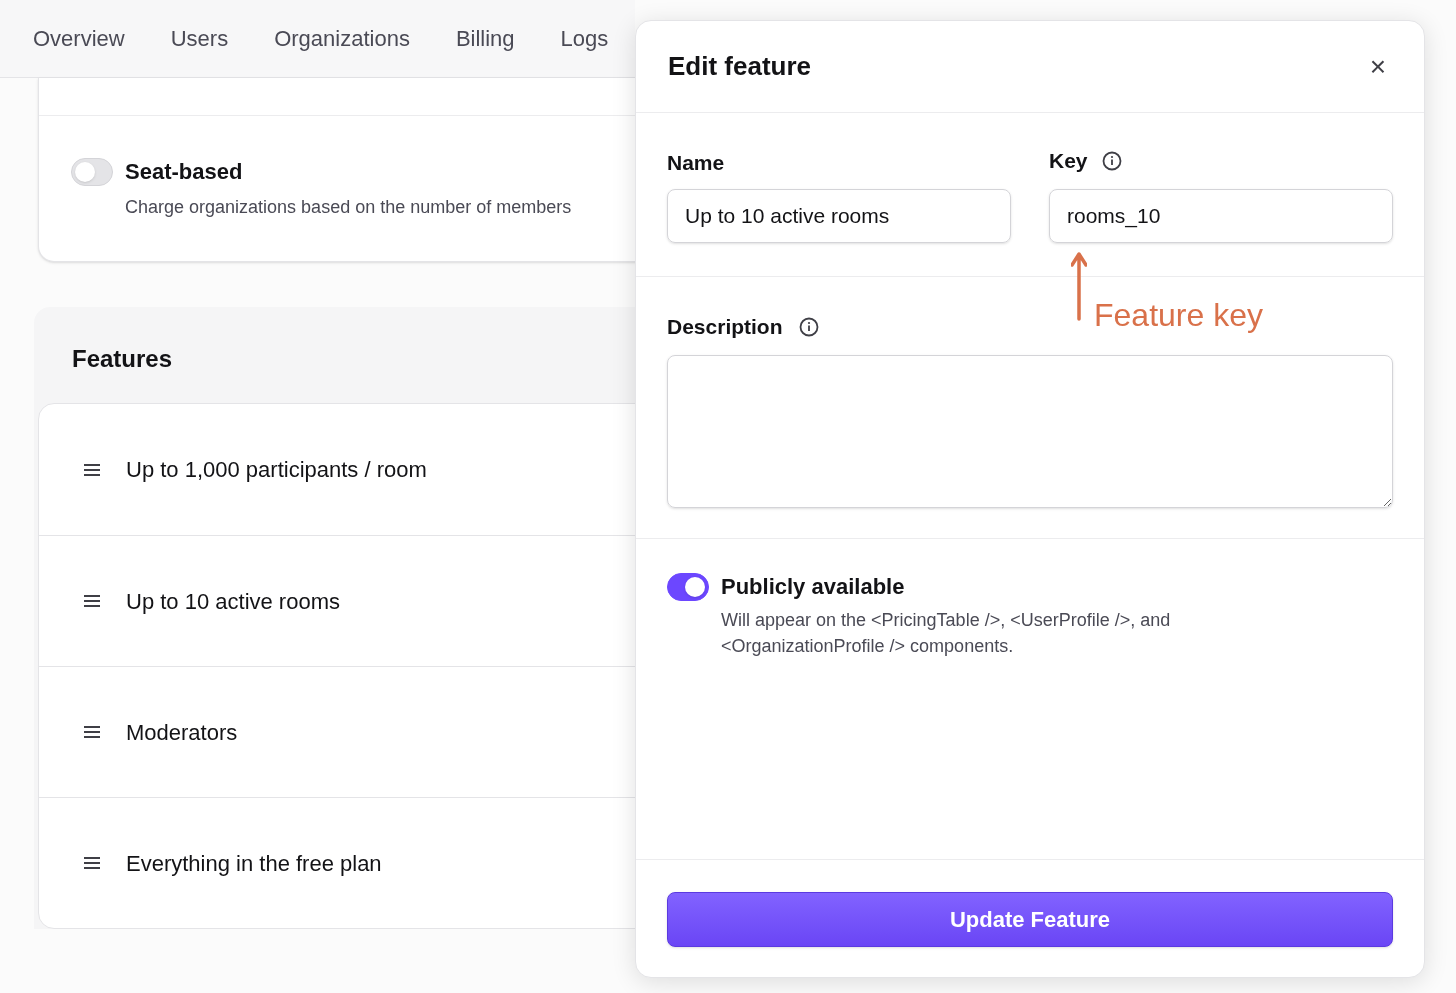  I want to click on option-description: Charge organizations based on the number of members, so click(348, 207).